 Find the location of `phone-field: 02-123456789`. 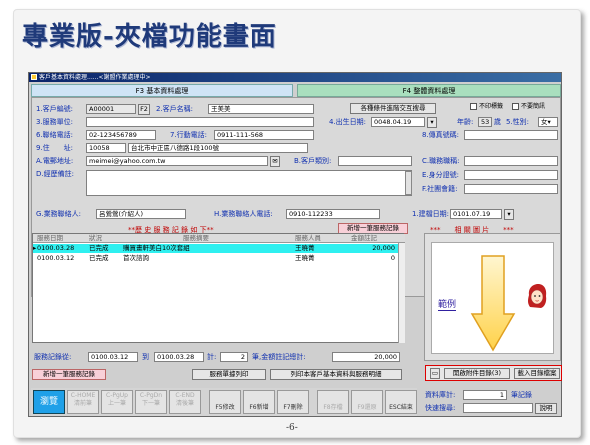

phone-field: 02-123456789 is located at coordinates (121, 135).